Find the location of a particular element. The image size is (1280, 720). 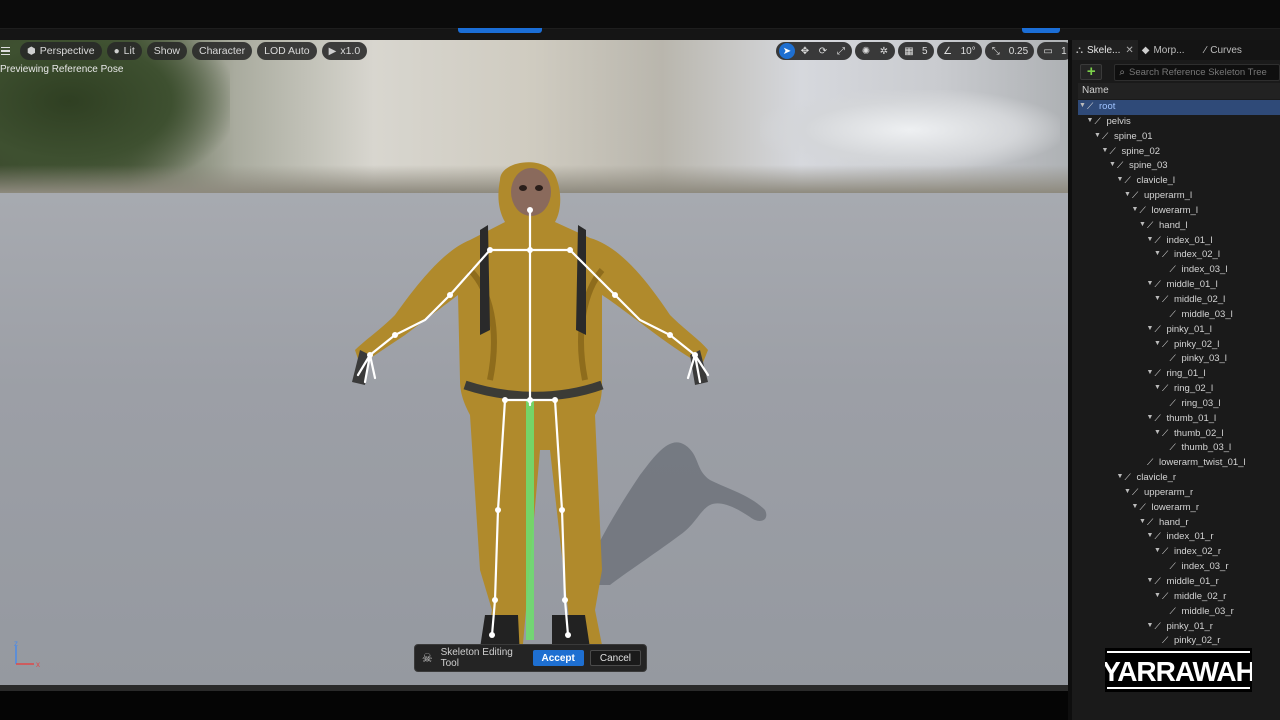

viewport-scrollbar is located at coordinates (534, 688).